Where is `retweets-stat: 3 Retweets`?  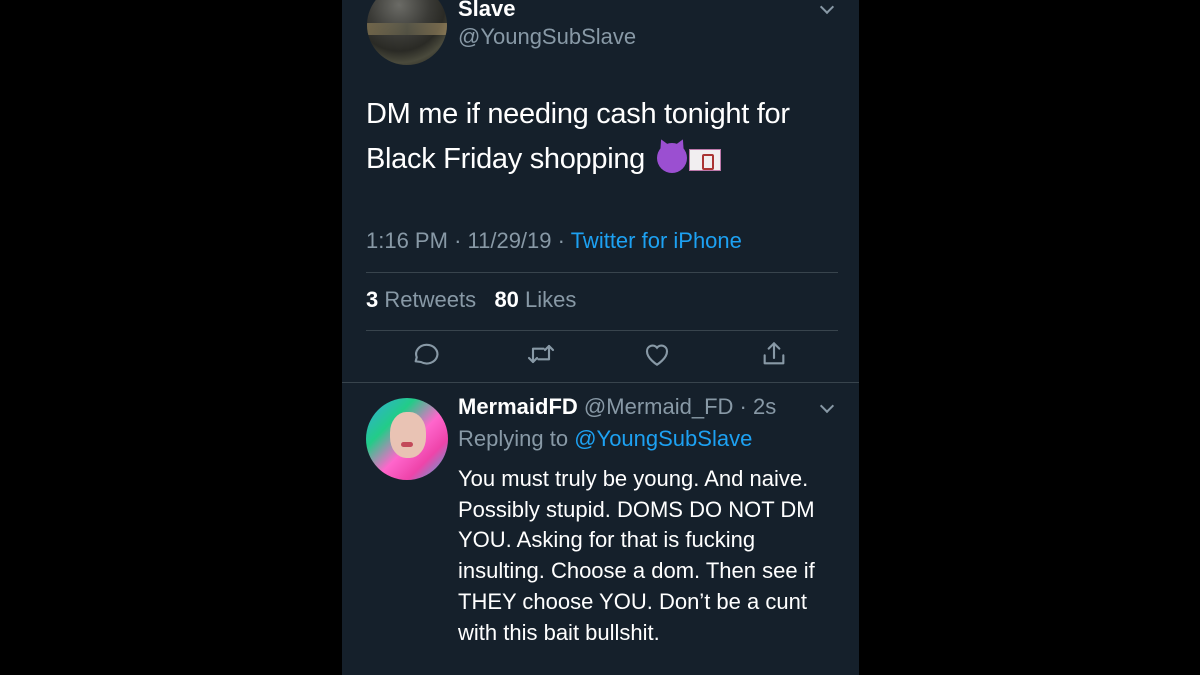
retweets-stat: 3 Retweets is located at coordinates (421, 299).